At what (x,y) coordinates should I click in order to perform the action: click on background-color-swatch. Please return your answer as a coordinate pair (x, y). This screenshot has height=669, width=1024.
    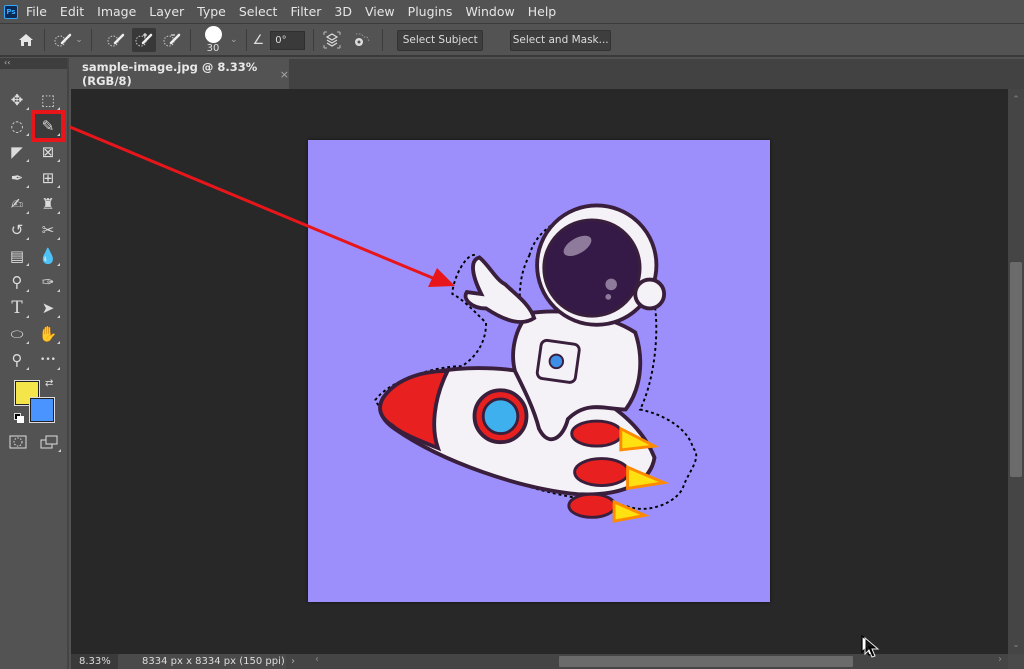
    Looking at the image, I should click on (42, 410).